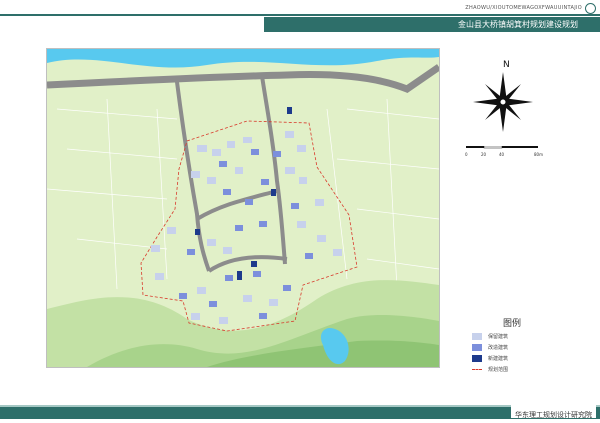  I want to click on footer-text: 华东理工规划设计研究院, so click(553, 415).